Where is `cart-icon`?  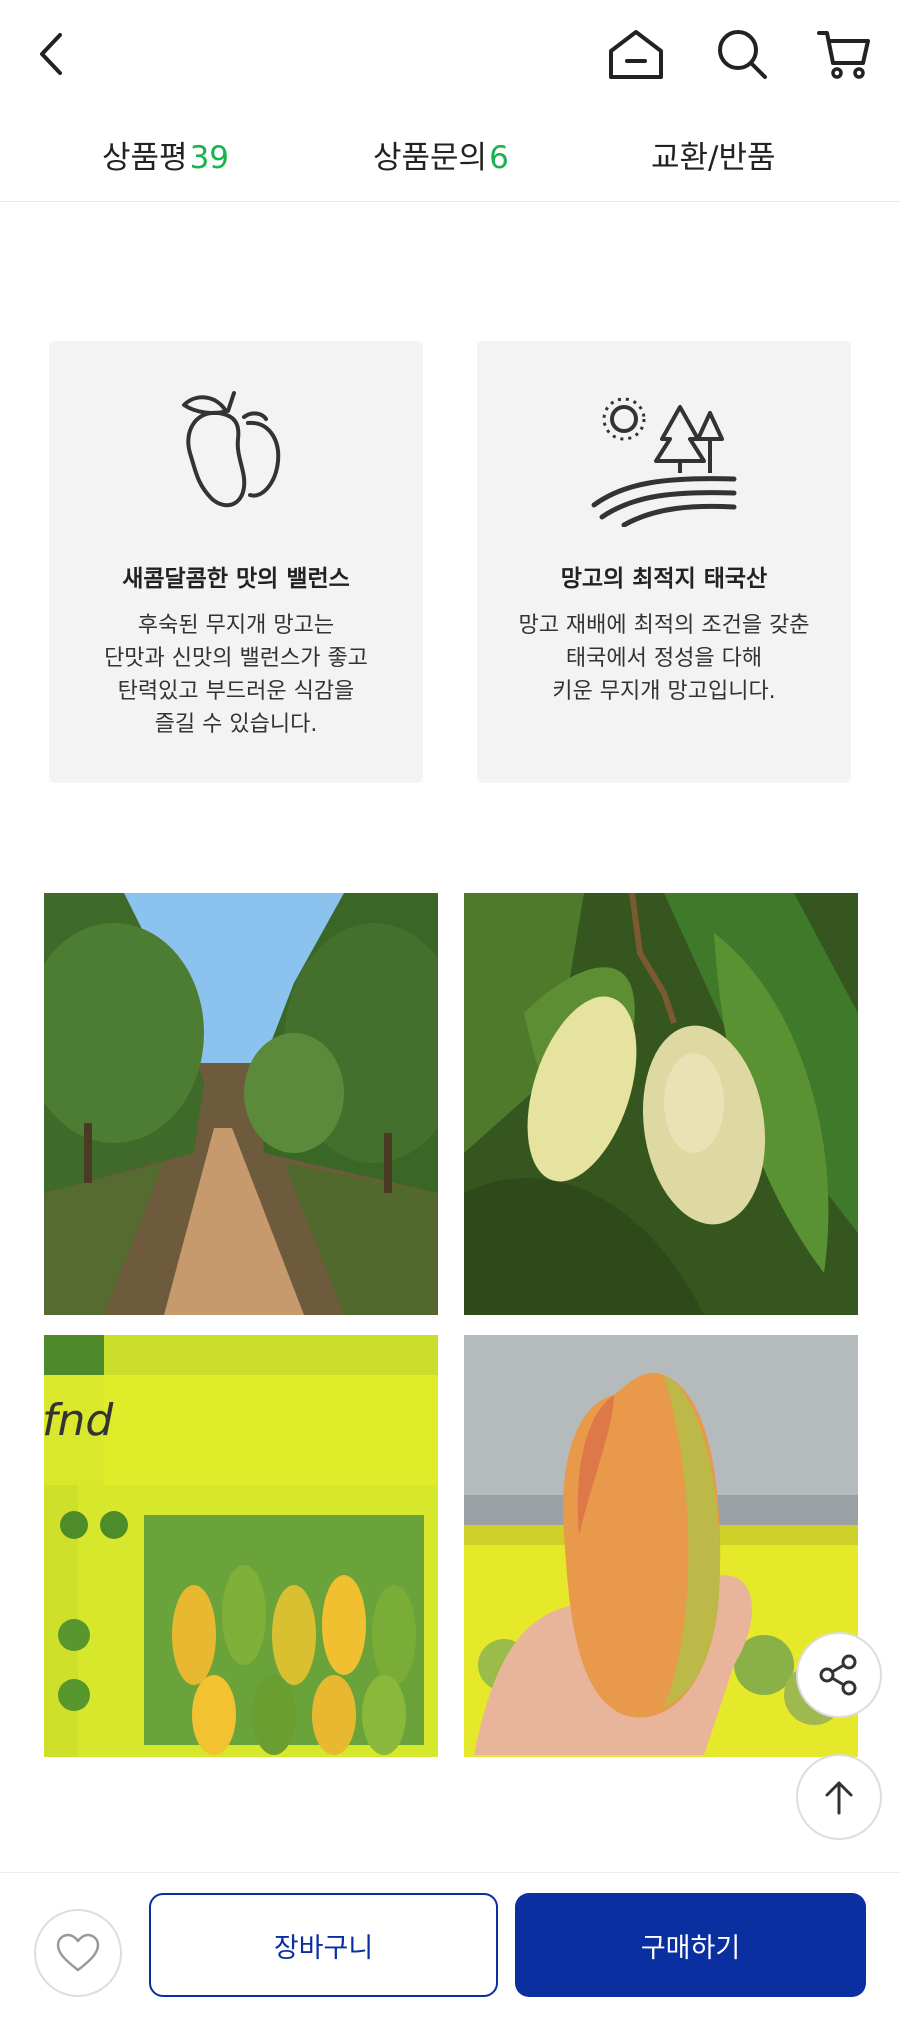
cart-icon is located at coordinates (843, 55).